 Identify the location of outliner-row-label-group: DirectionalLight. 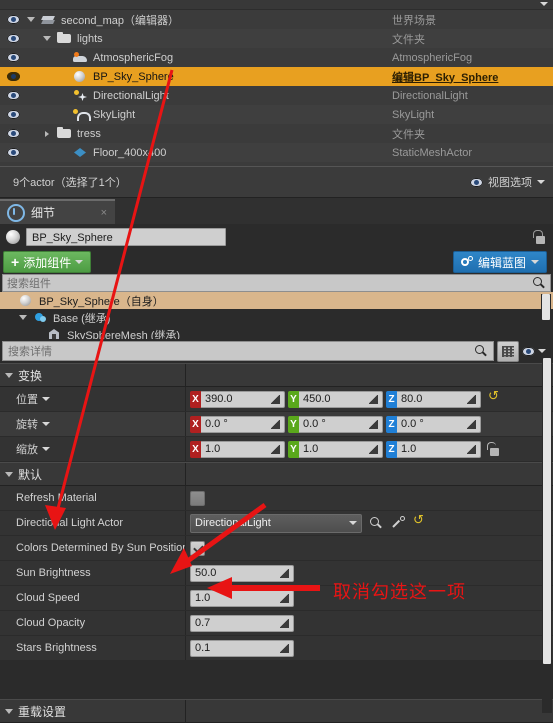
(113, 95).